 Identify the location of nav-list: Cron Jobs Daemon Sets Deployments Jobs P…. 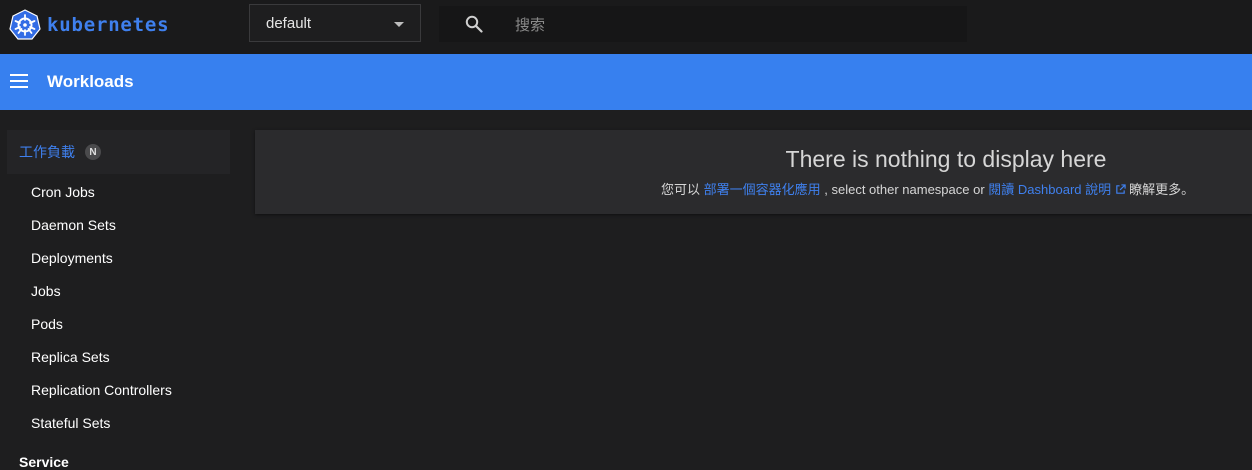
(121, 310).